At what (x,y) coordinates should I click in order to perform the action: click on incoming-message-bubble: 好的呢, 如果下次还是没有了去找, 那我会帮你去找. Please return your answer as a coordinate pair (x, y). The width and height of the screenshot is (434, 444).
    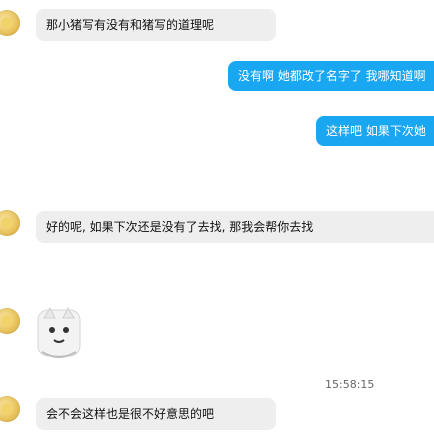
    Looking at the image, I should click on (235, 227).